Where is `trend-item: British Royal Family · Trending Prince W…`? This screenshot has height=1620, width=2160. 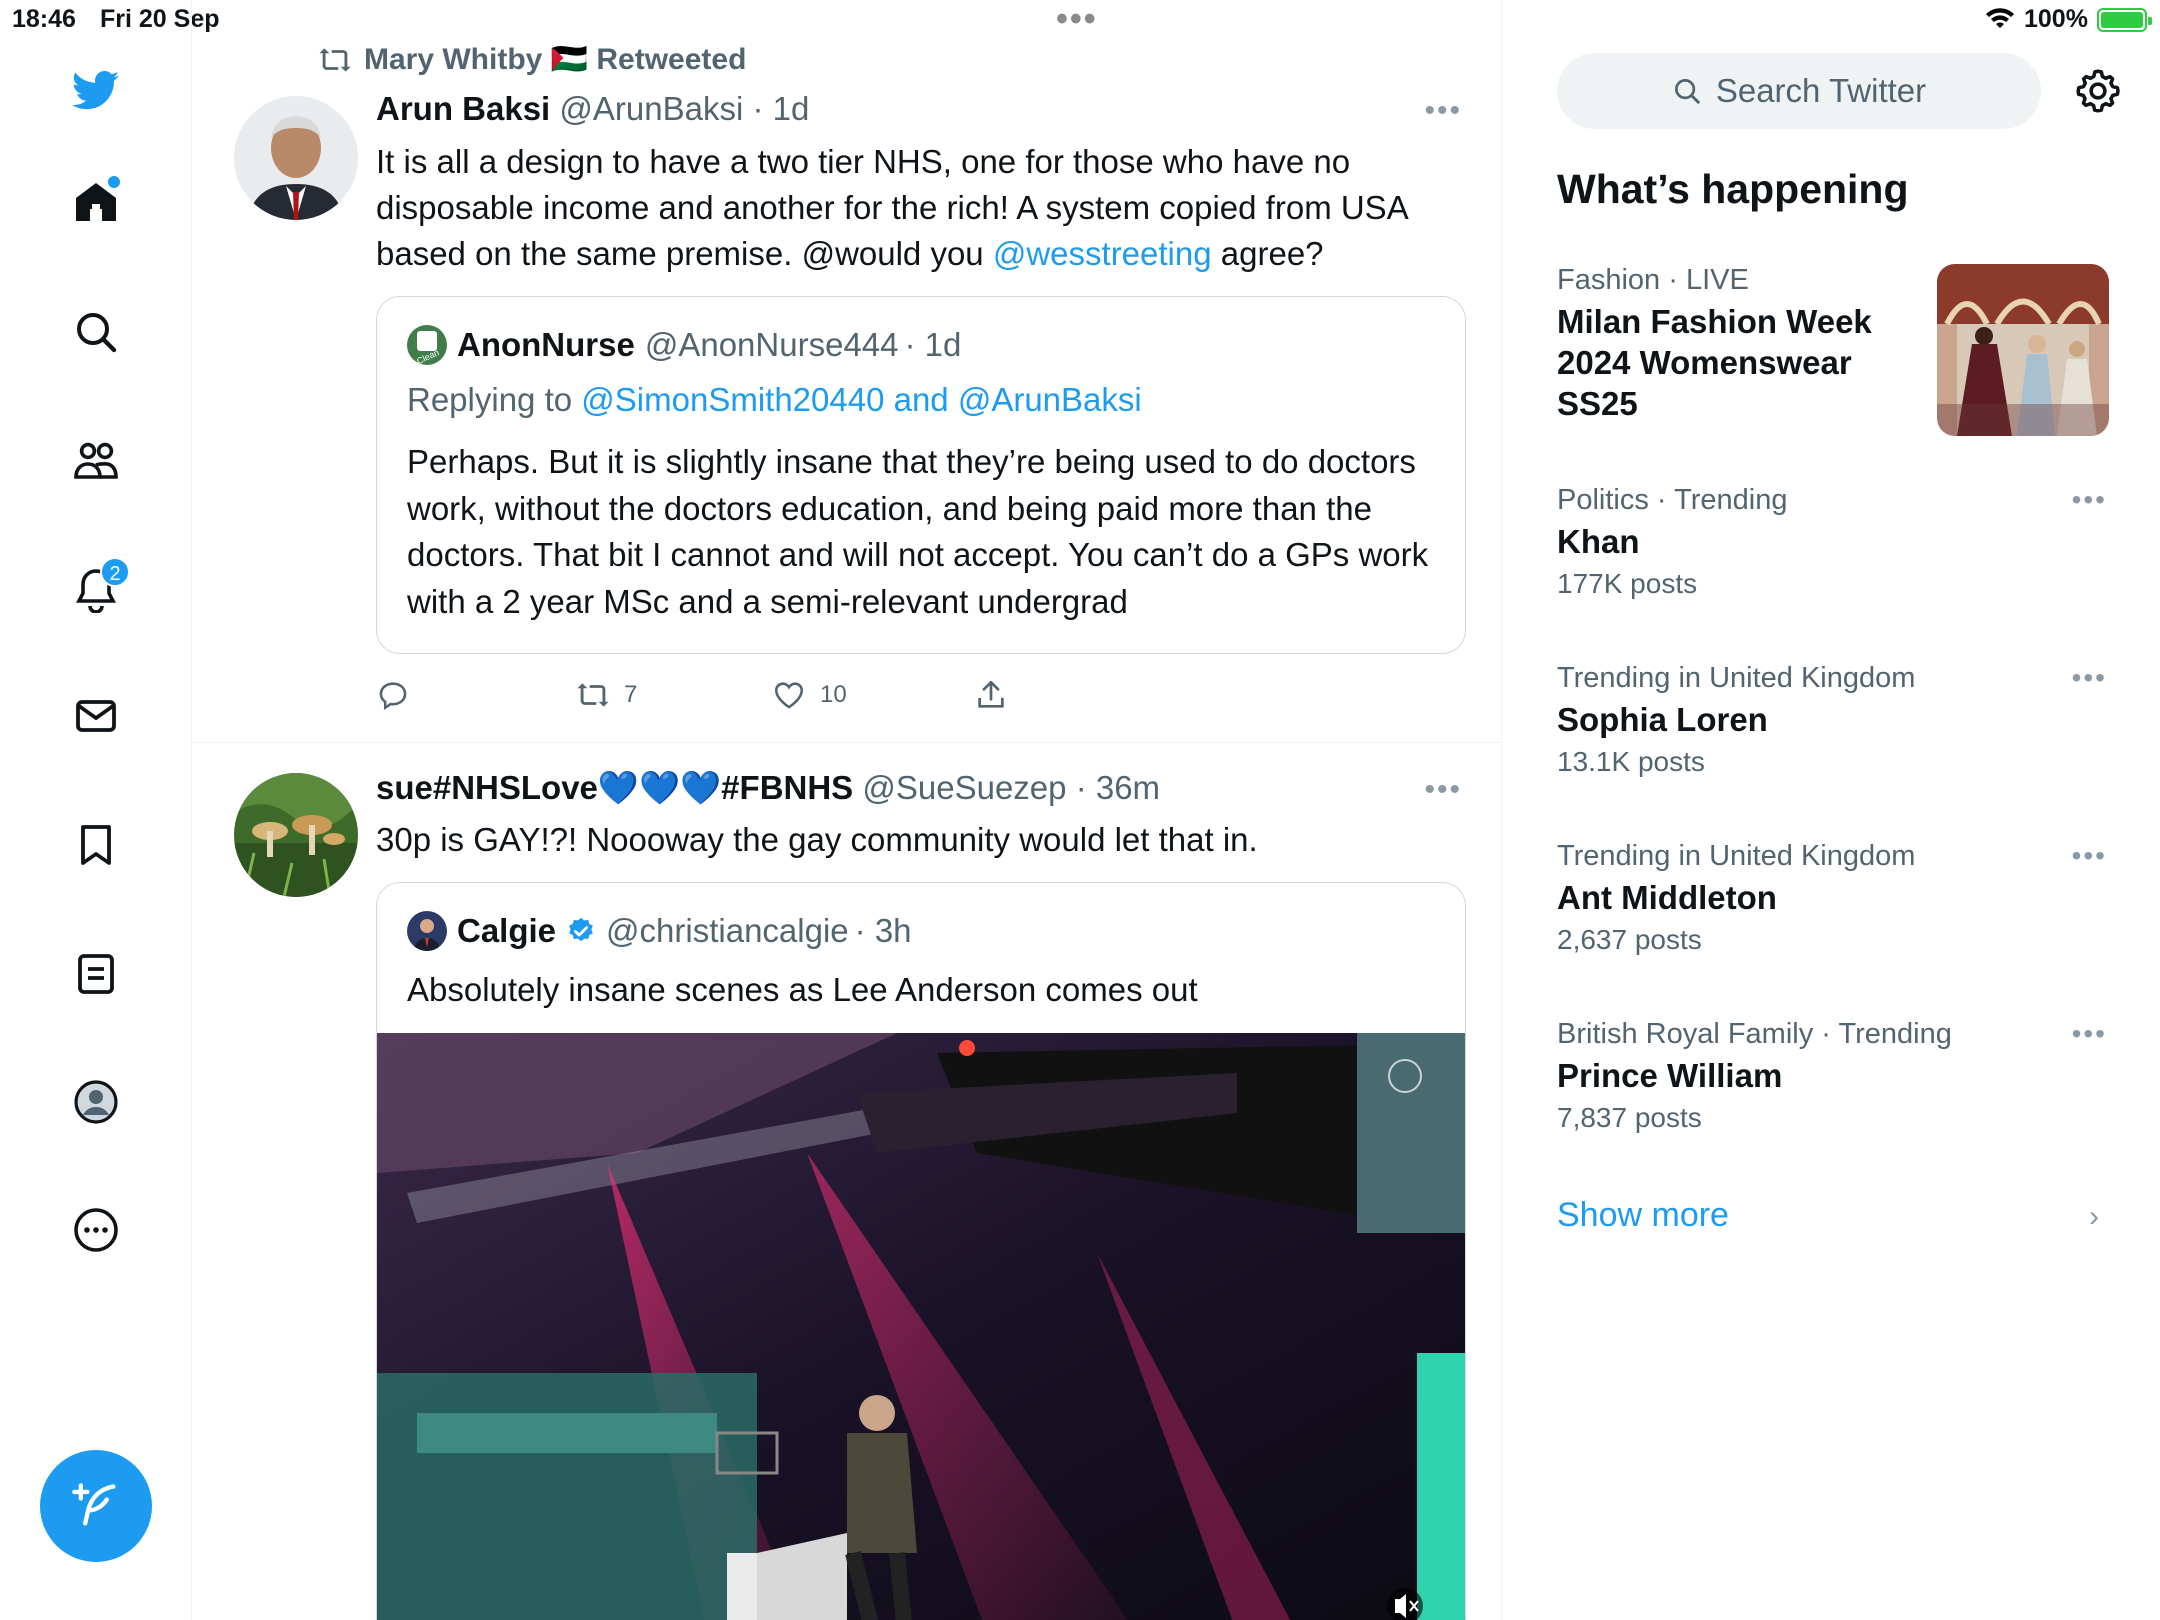
trend-item: British Royal Family · Trending Prince W… is located at coordinates (1842, 1076).